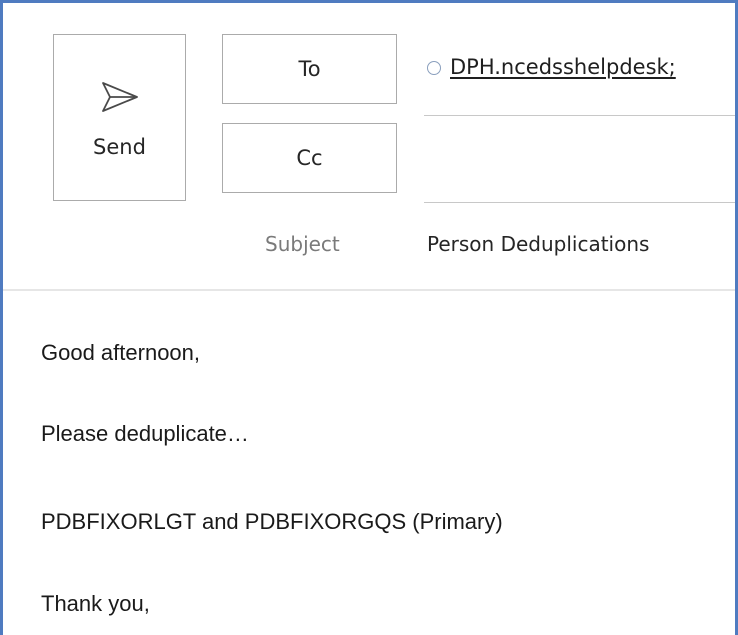  Describe the element at coordinates (119, 146) in the screenshot. I see `send-label: Send` at that location.